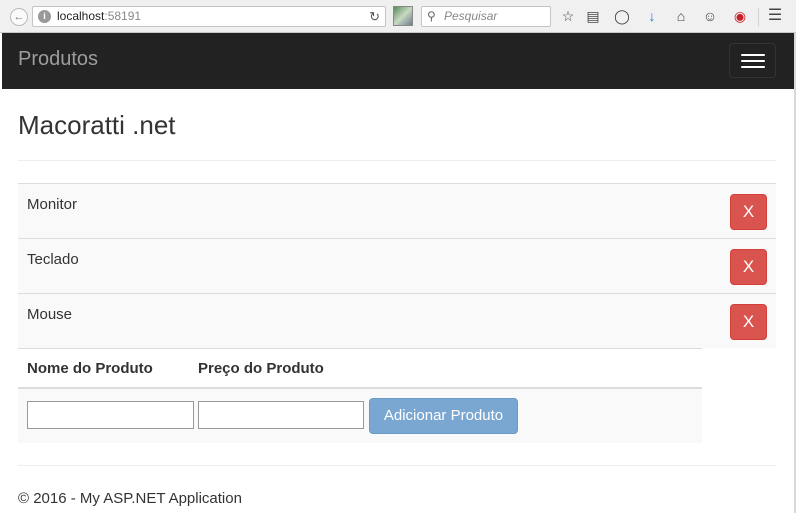  Describe the element at coordinates (360, 368) in the screenshot. I see `form-header: Nome do Produto Preço do Produto` at that location.